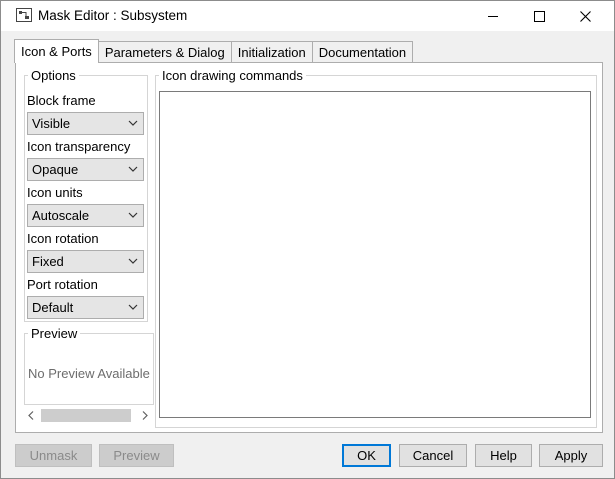  Describe the element at coordinates (53, 455) in the screenshot. I see `unmask-button: Unmask` at that location.